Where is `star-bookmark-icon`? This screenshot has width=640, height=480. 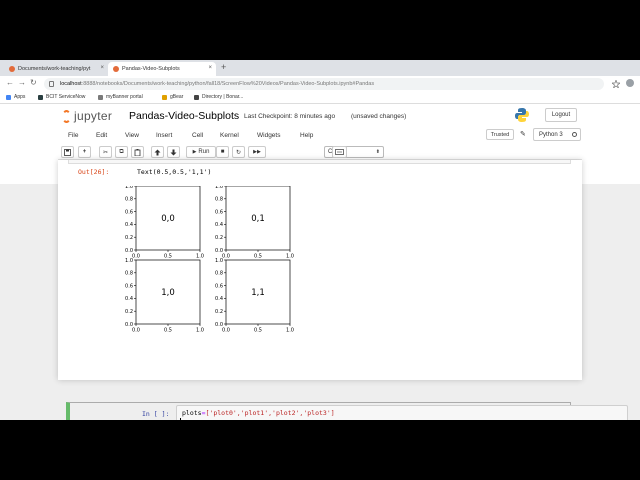
star-bookmark-icon is located at coordinates (616, 84).